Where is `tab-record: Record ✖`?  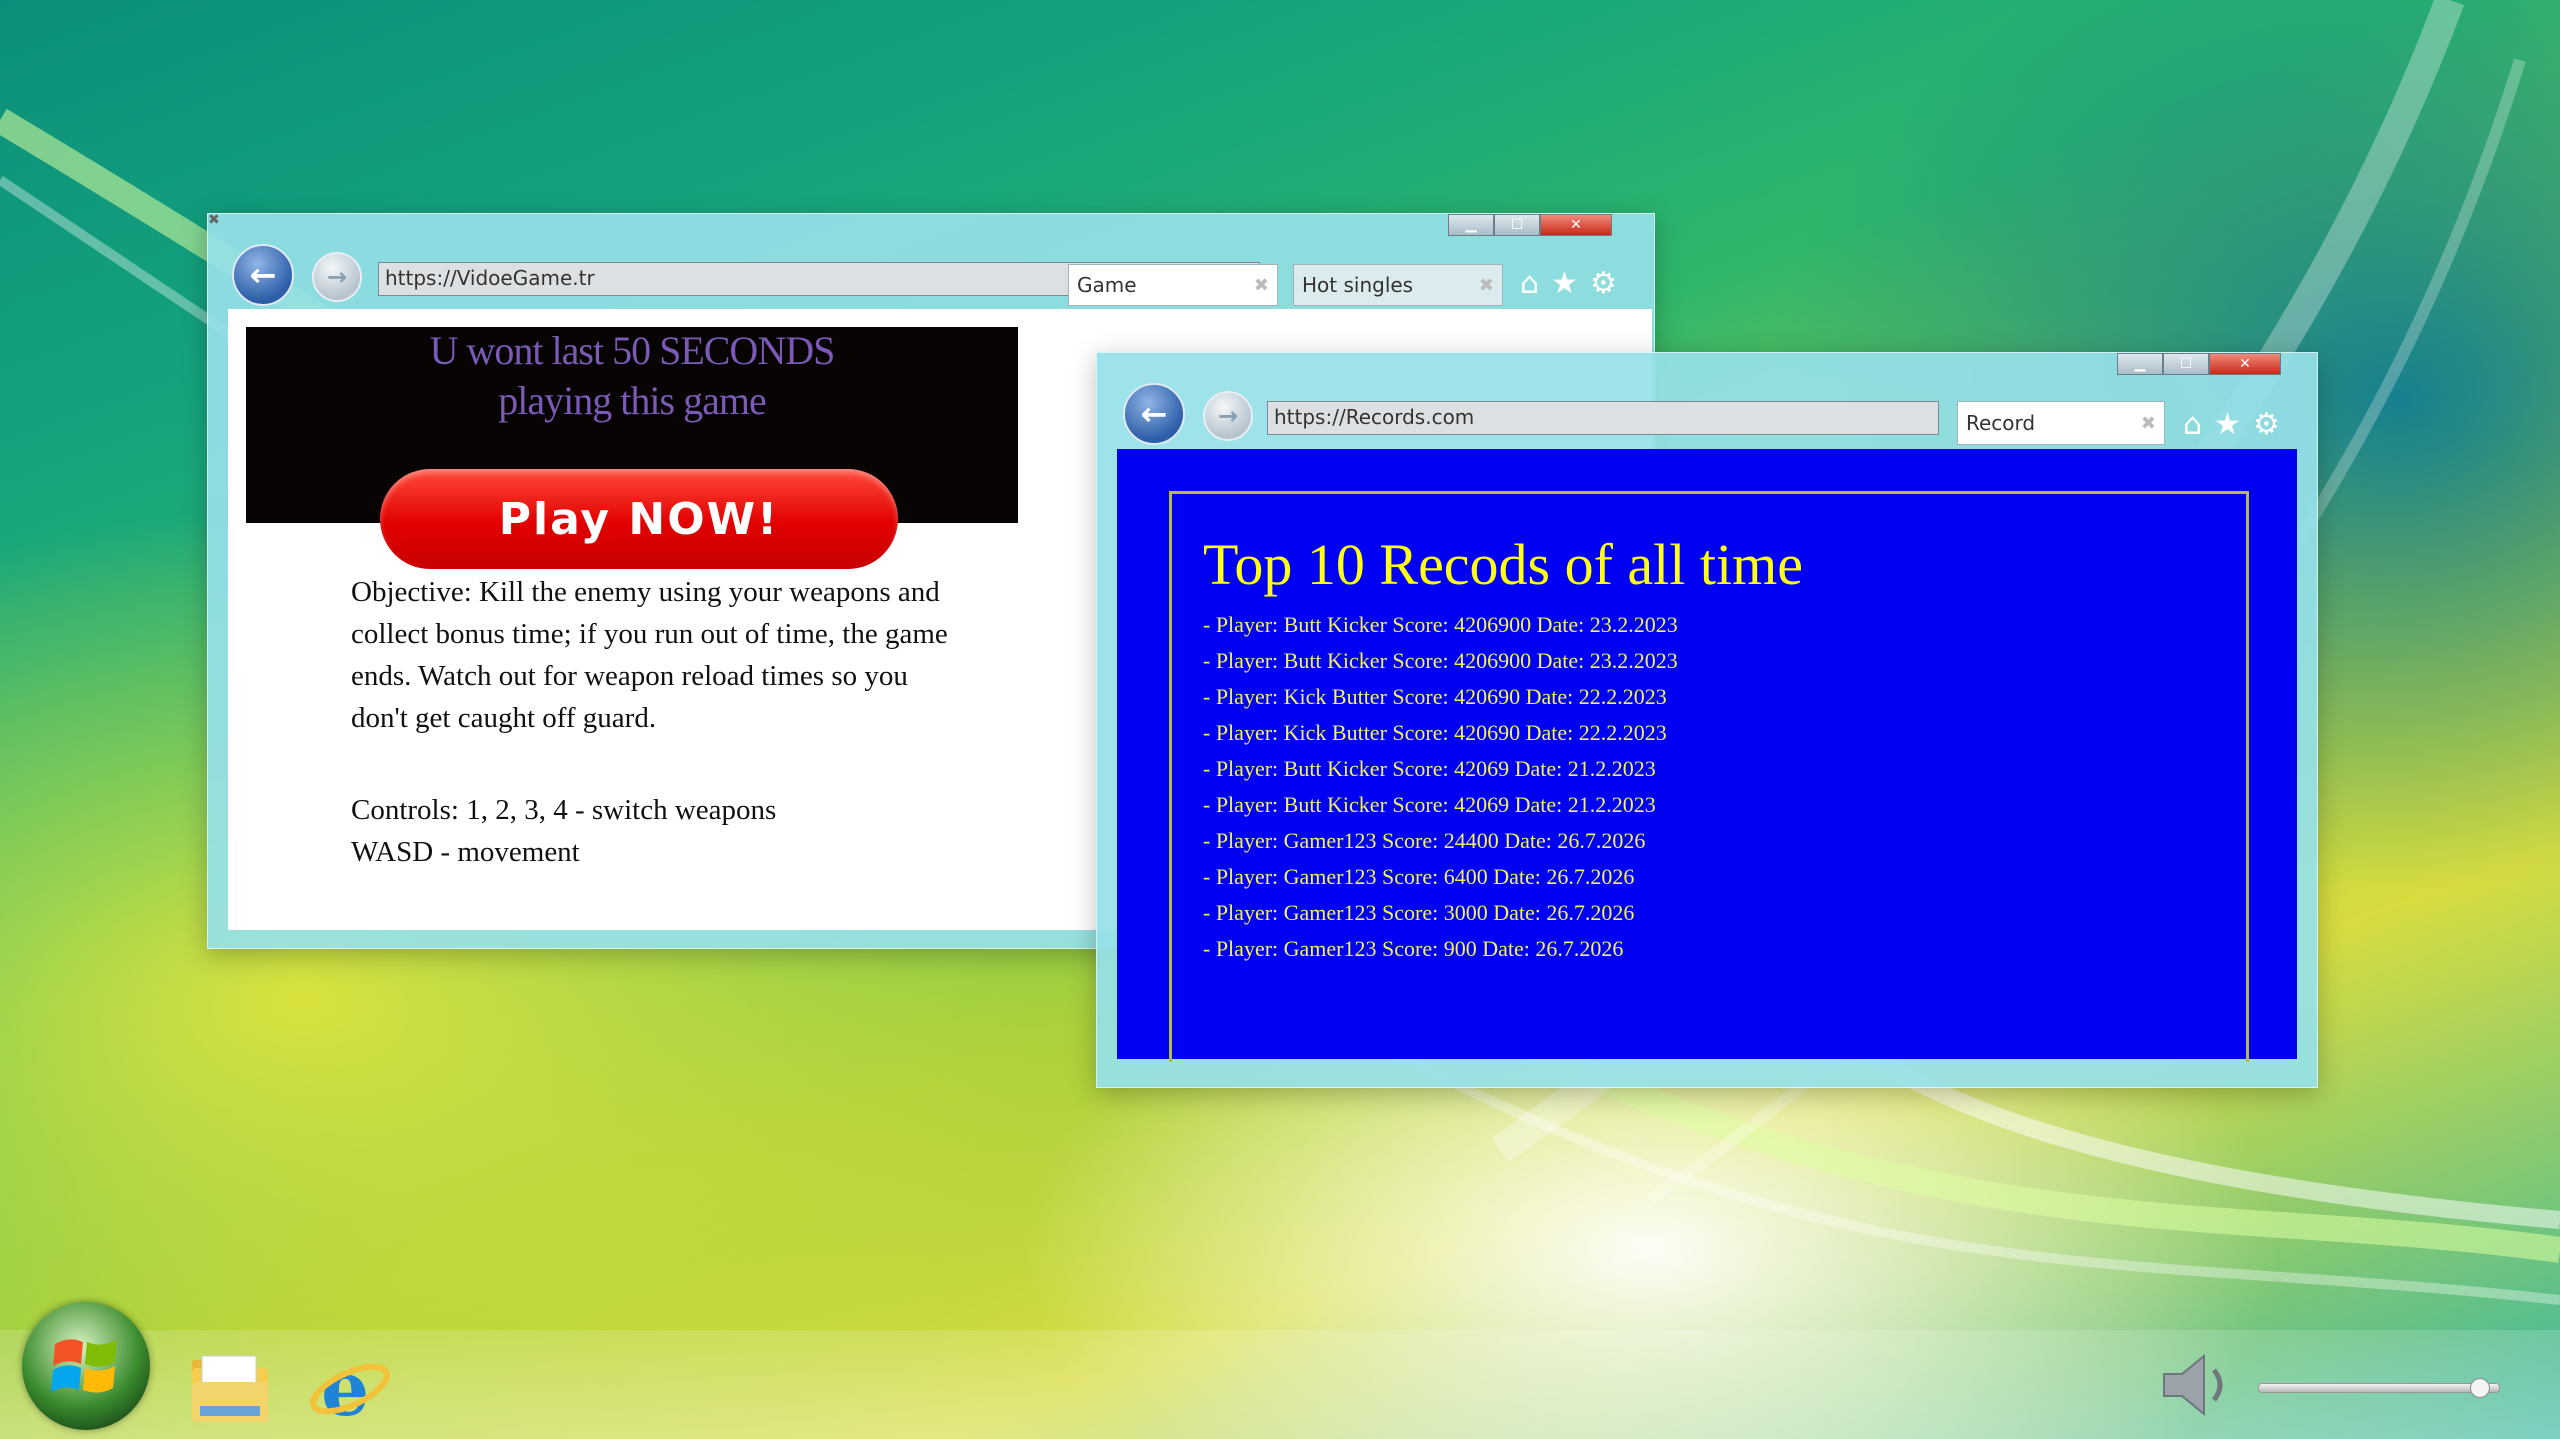 tab-record: Record ✖ is located at coordinates (2061, 423).